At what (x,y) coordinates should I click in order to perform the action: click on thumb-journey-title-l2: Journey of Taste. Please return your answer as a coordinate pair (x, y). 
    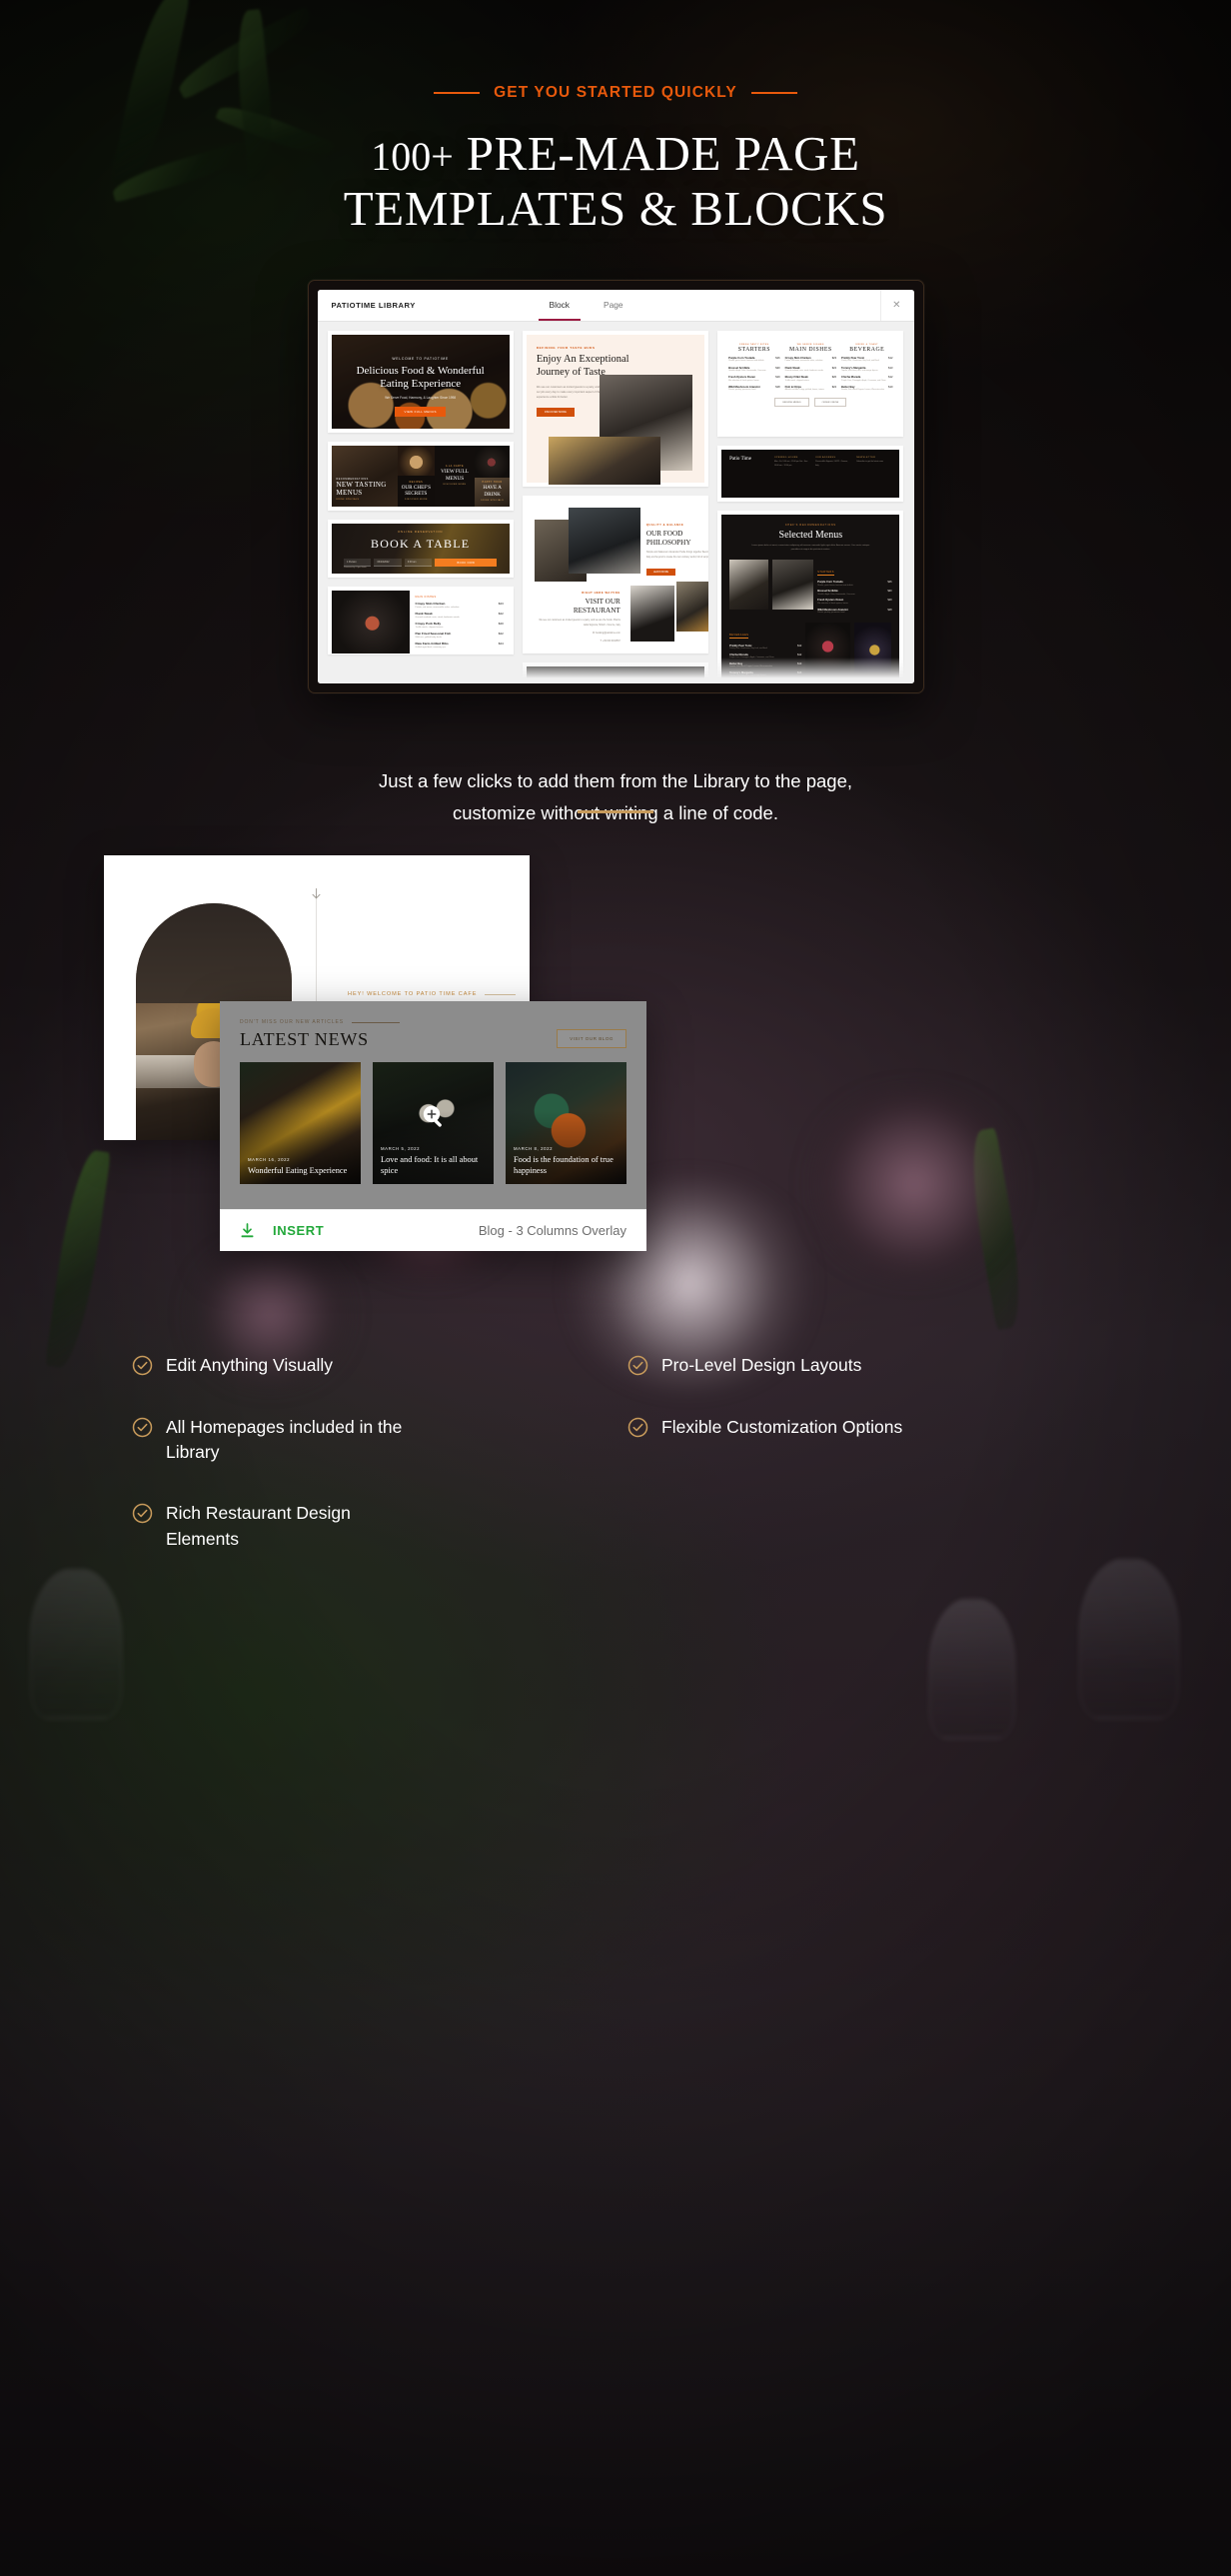
    Looking at the image, I should click on (571, 372).